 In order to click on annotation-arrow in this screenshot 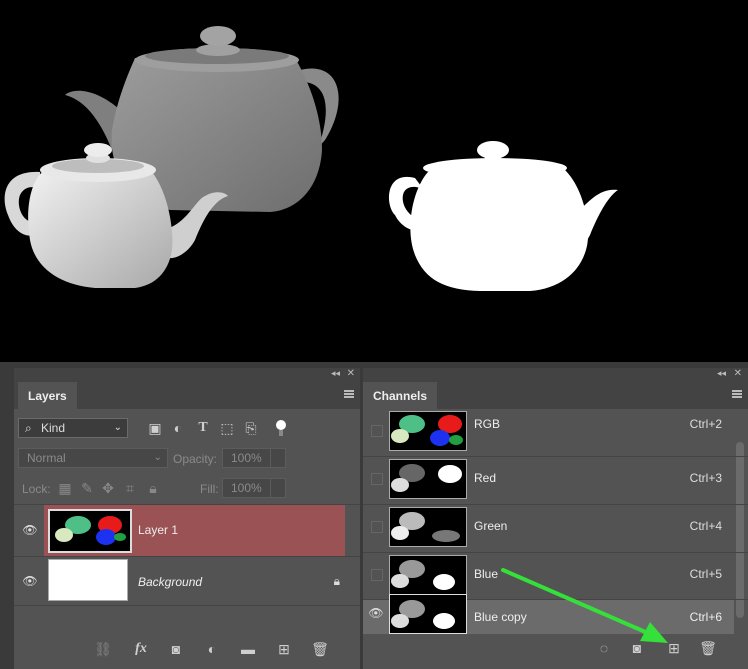, I will do `click(584, 605)`.